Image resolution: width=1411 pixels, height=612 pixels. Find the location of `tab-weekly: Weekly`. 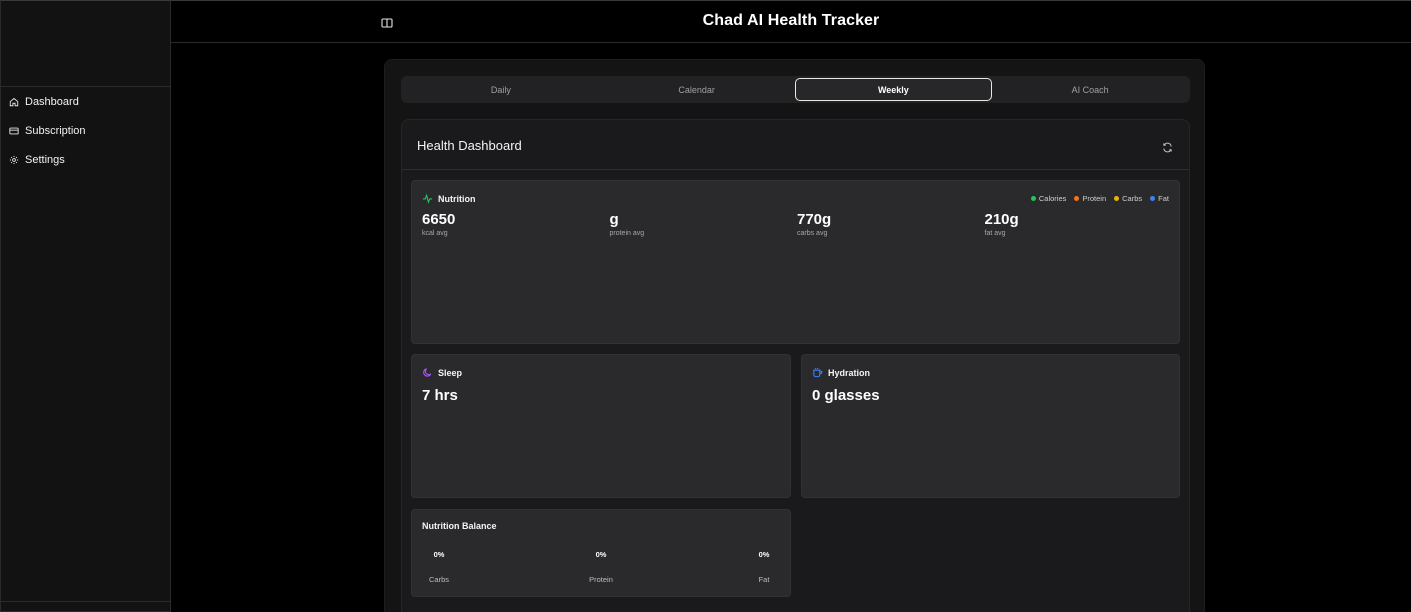

tab-weekly: Weekly is located at coordinates (893, 89).